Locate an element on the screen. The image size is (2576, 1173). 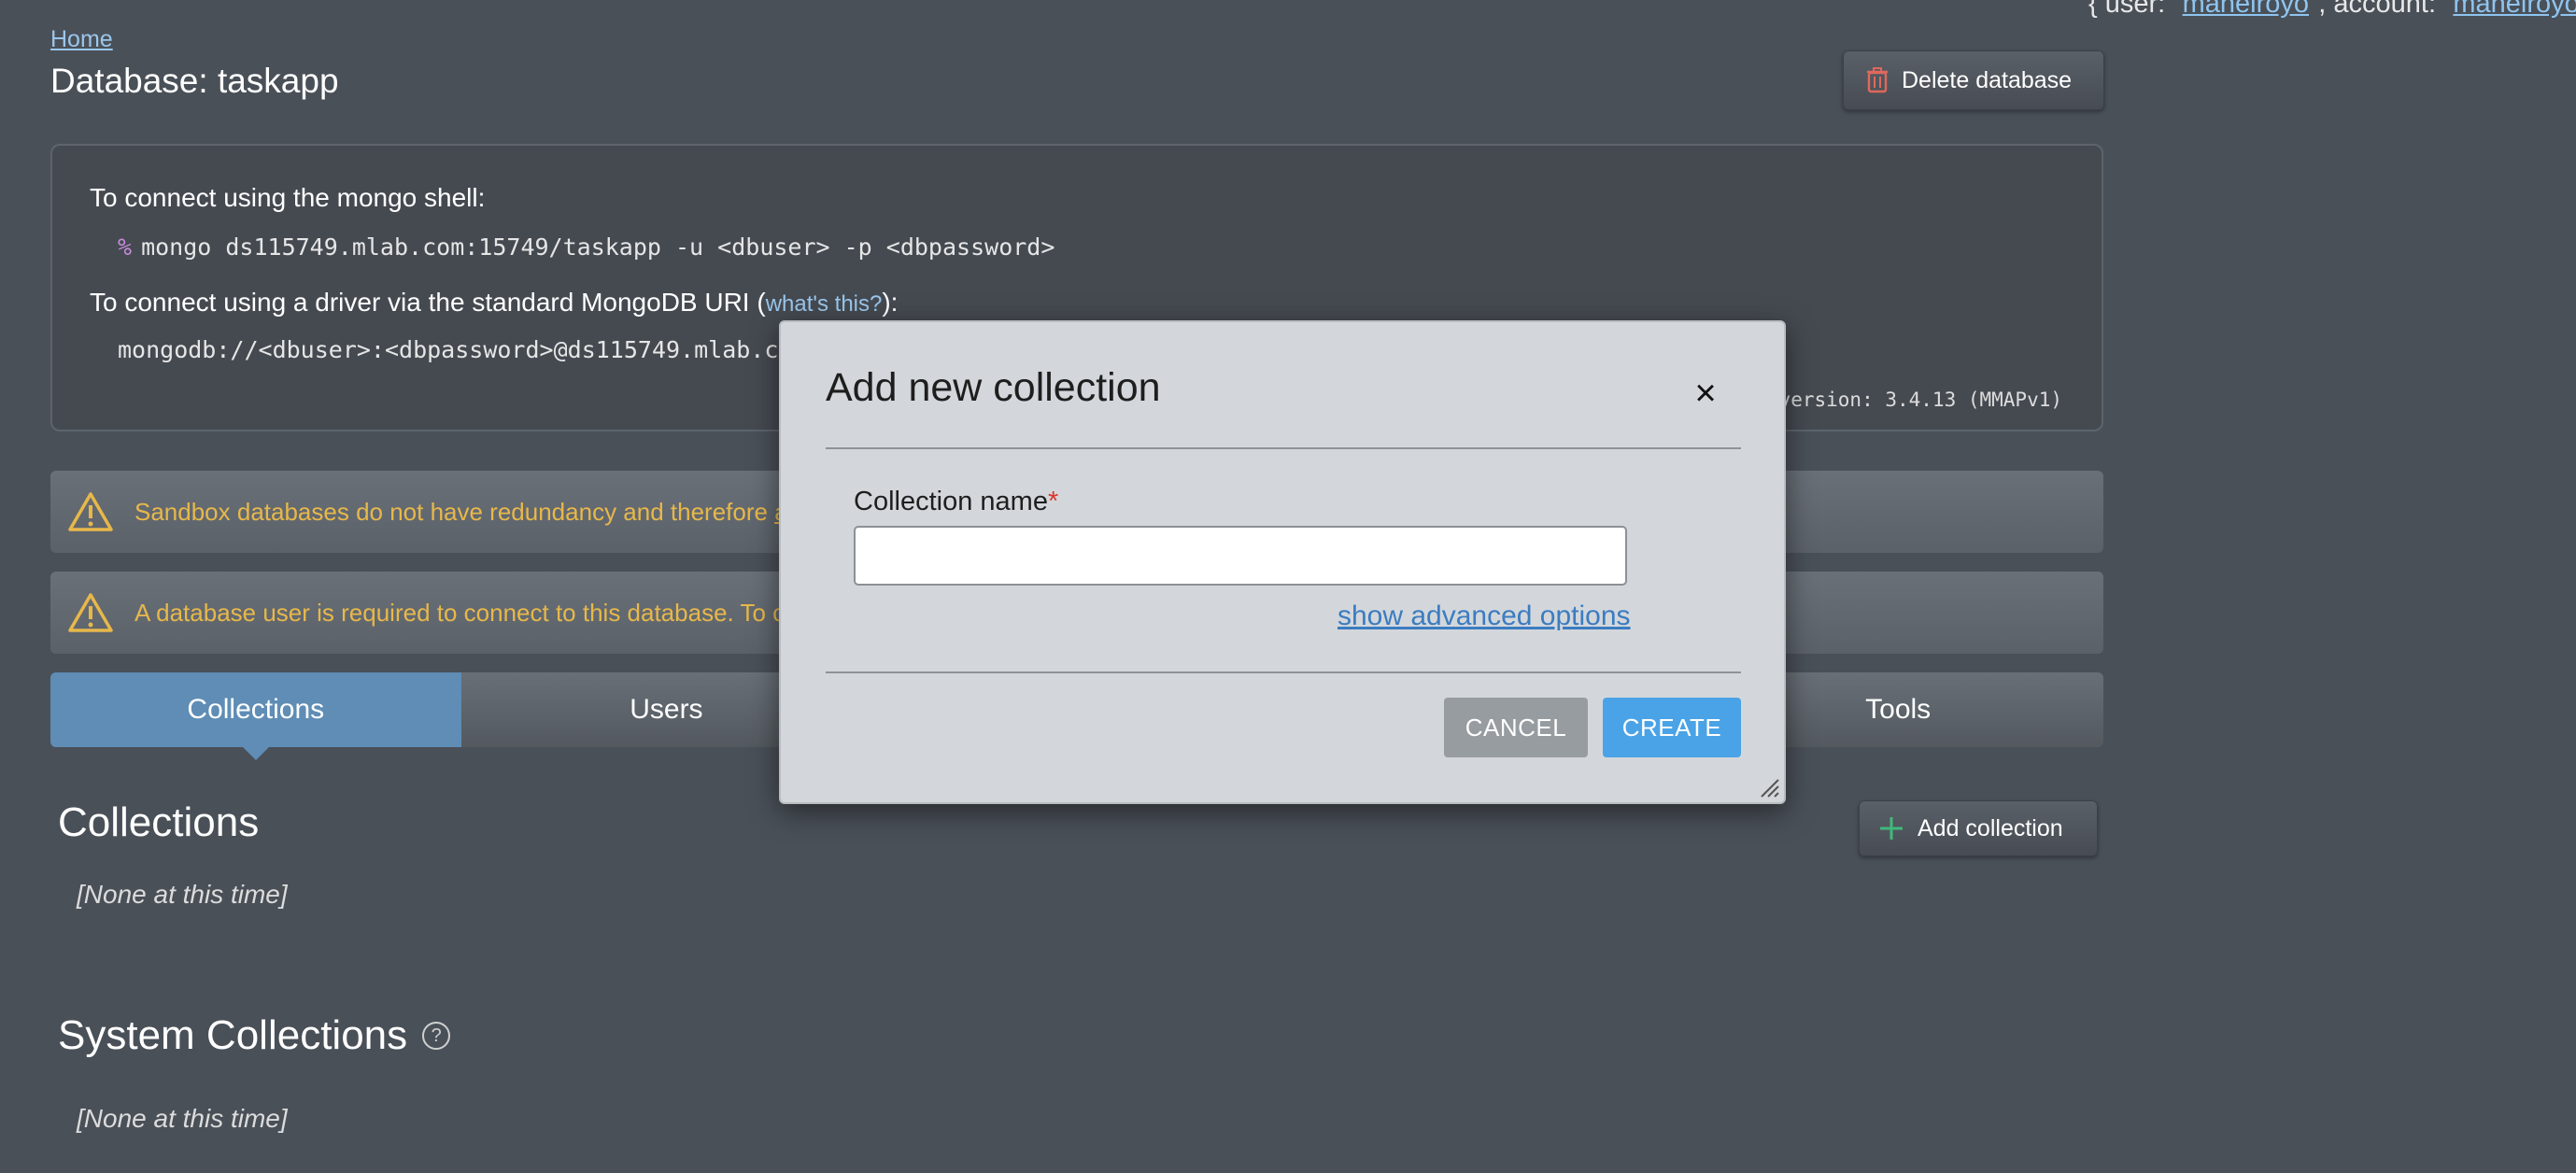
trash-icon is located at coordinates (1877, 80).